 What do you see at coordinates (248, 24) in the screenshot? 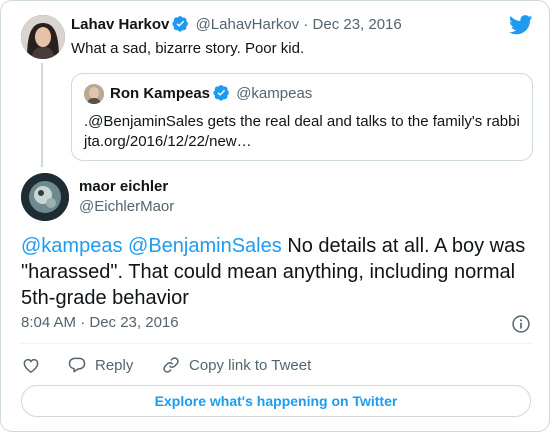
I see `parent-author-handle: @LahavHarkov` at bounding box center [248, 24].